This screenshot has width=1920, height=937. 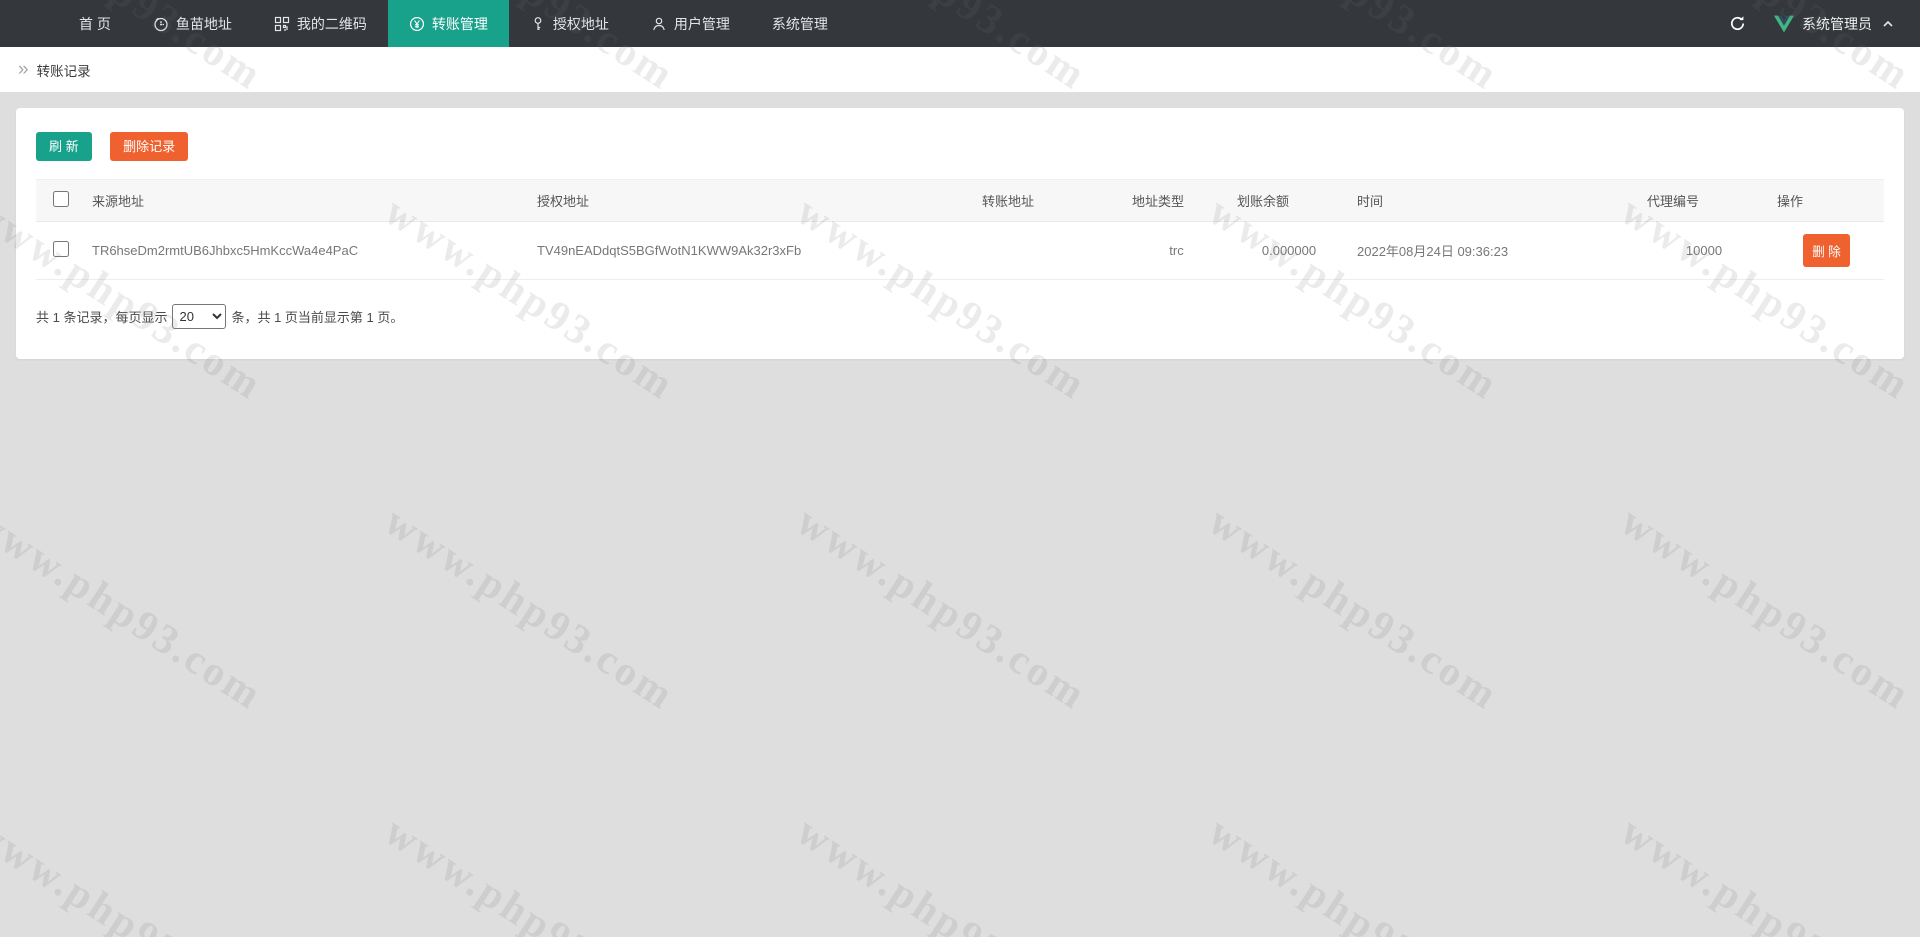 I want to click on nav-item-label: 用户管理, so click(x=701, y=23).